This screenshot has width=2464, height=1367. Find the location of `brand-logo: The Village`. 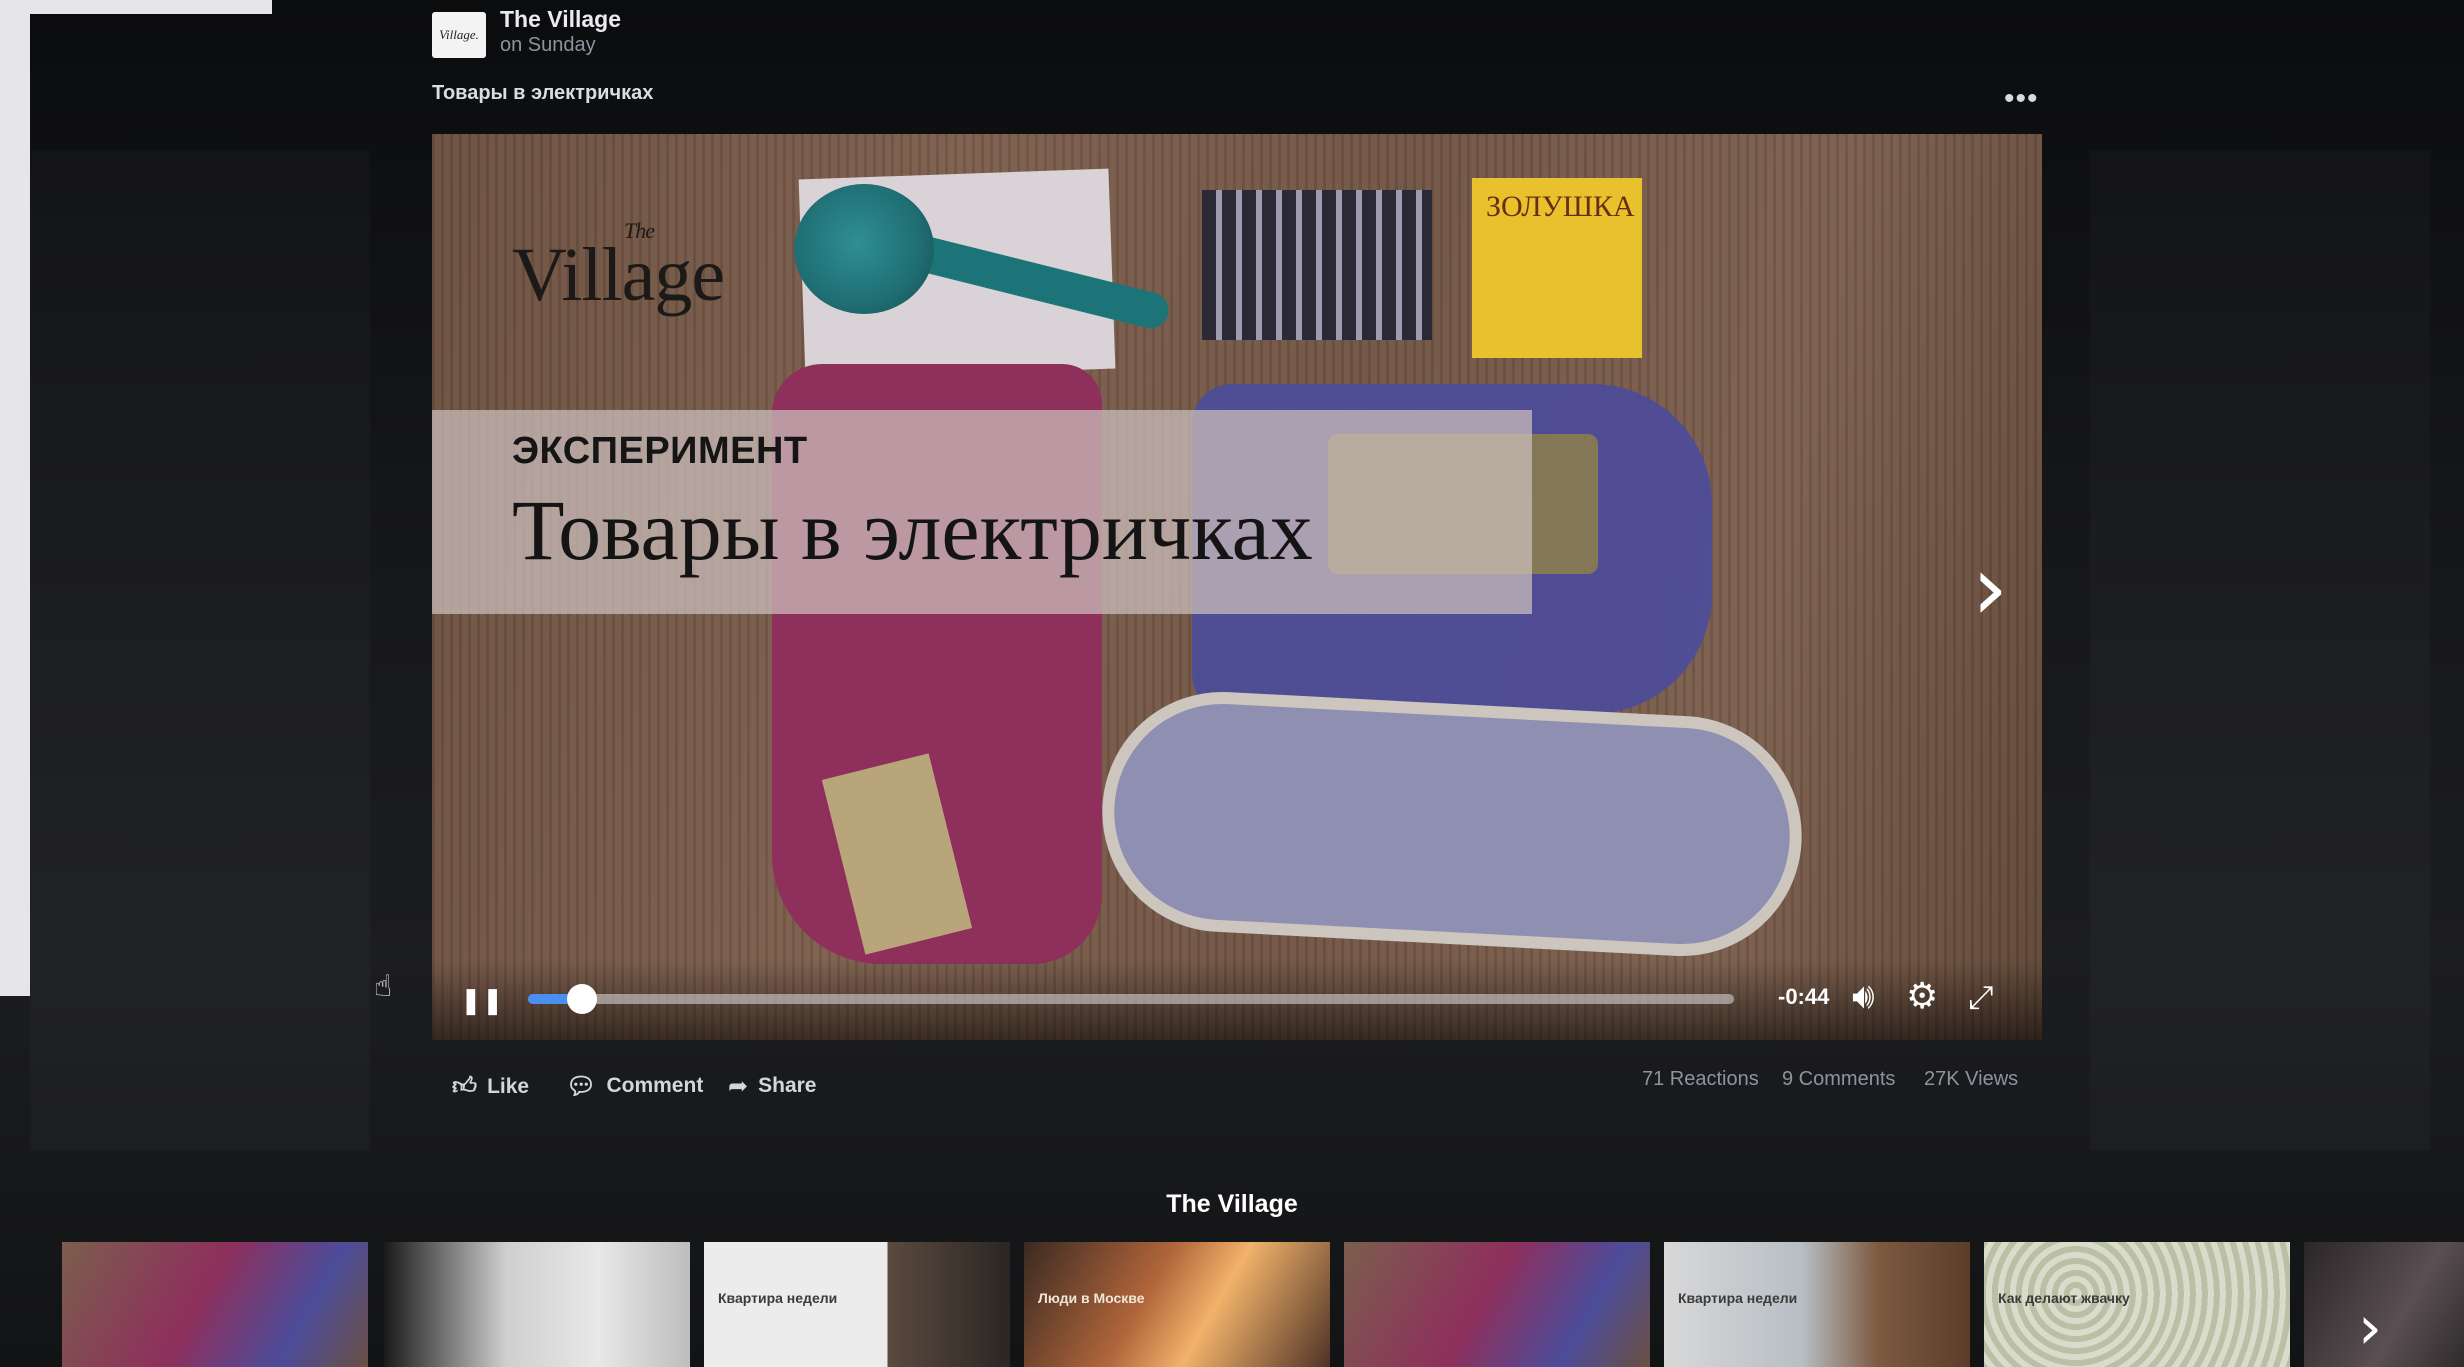

brand-logo: The Village is located at coordinates (618, 268).